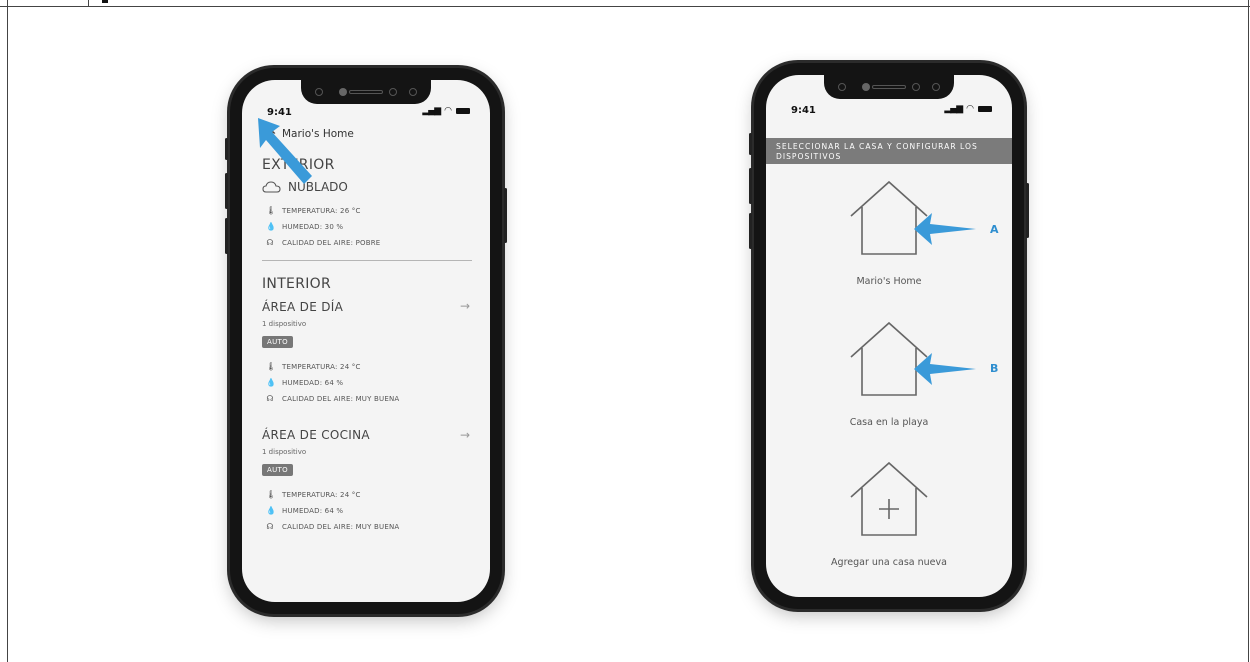 This screenshot has height=662, width=1250. I want to click on interior-title: INTERIOR, so click(297, 284).